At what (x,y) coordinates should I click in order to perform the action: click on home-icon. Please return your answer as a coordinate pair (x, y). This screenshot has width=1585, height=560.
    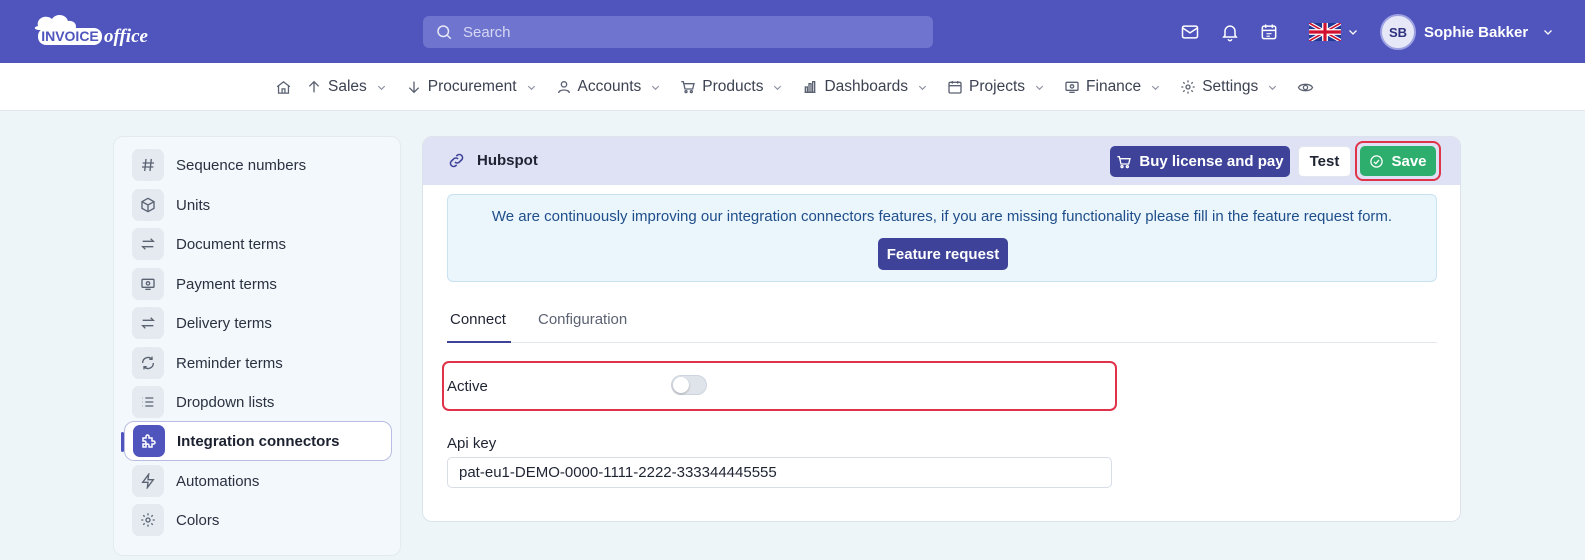
    Looking at the image, I should click on (283, 87).